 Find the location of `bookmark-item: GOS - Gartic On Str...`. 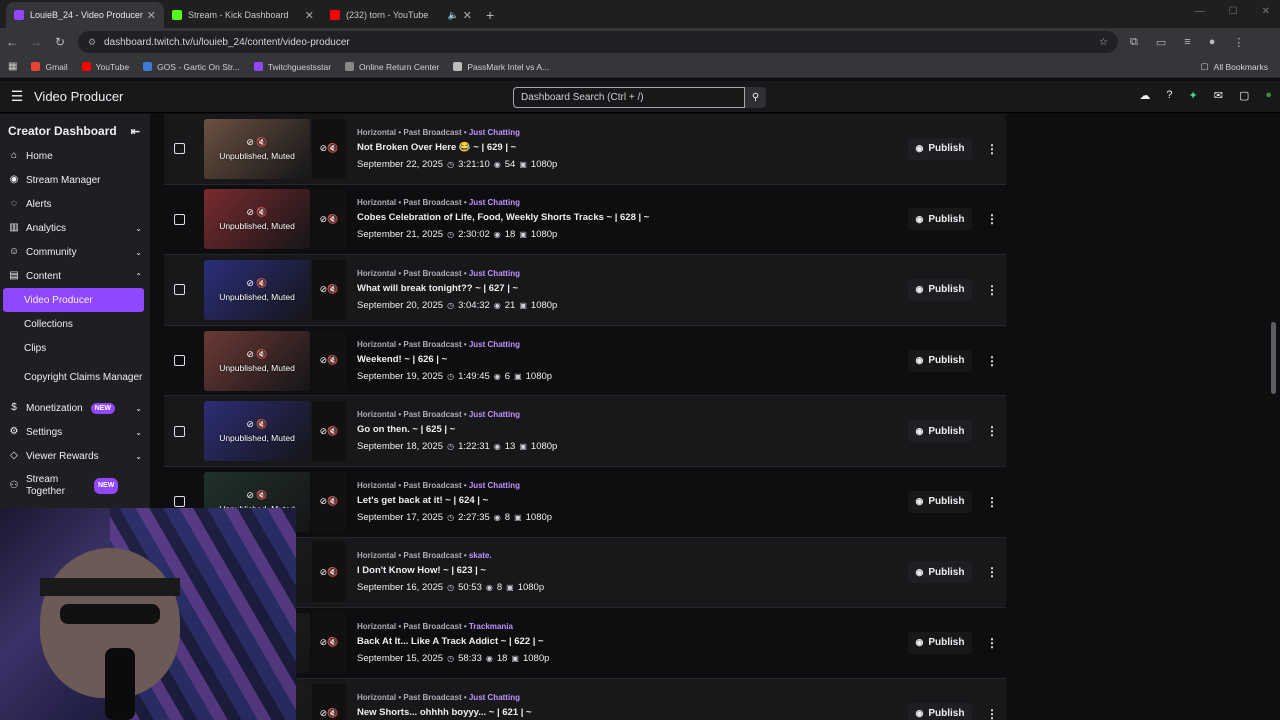

bookmark-item: GOS - Gartic On Str... is located at coordinates (191, 67).